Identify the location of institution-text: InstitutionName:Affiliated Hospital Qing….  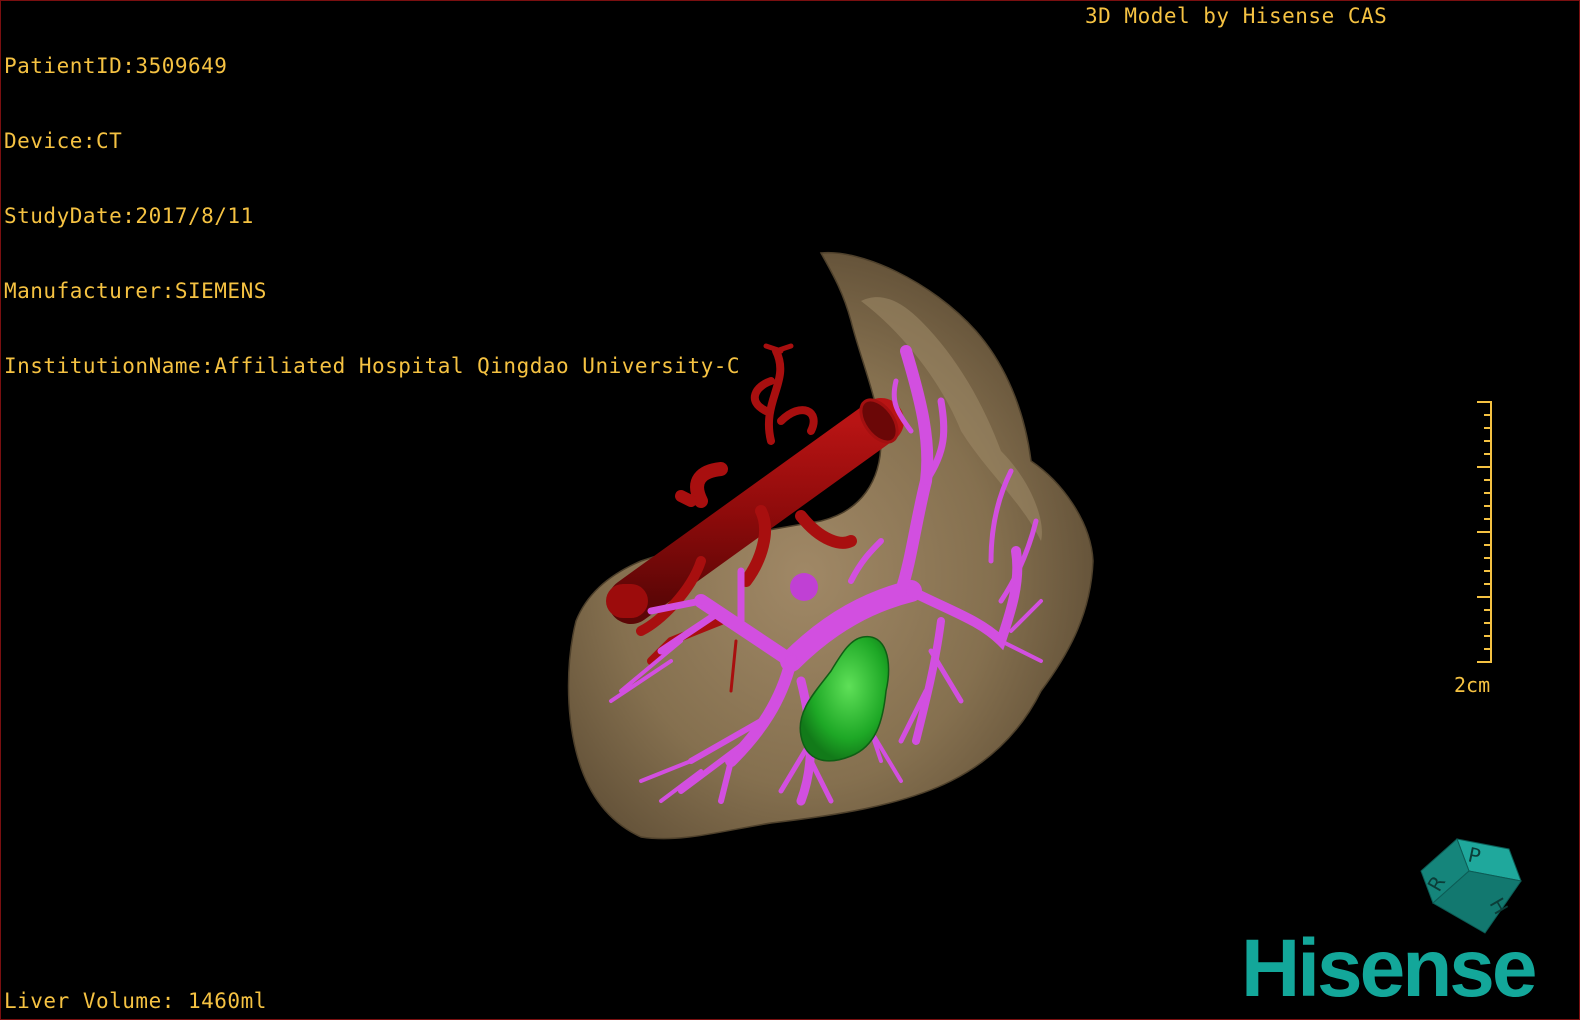
(372, 366).